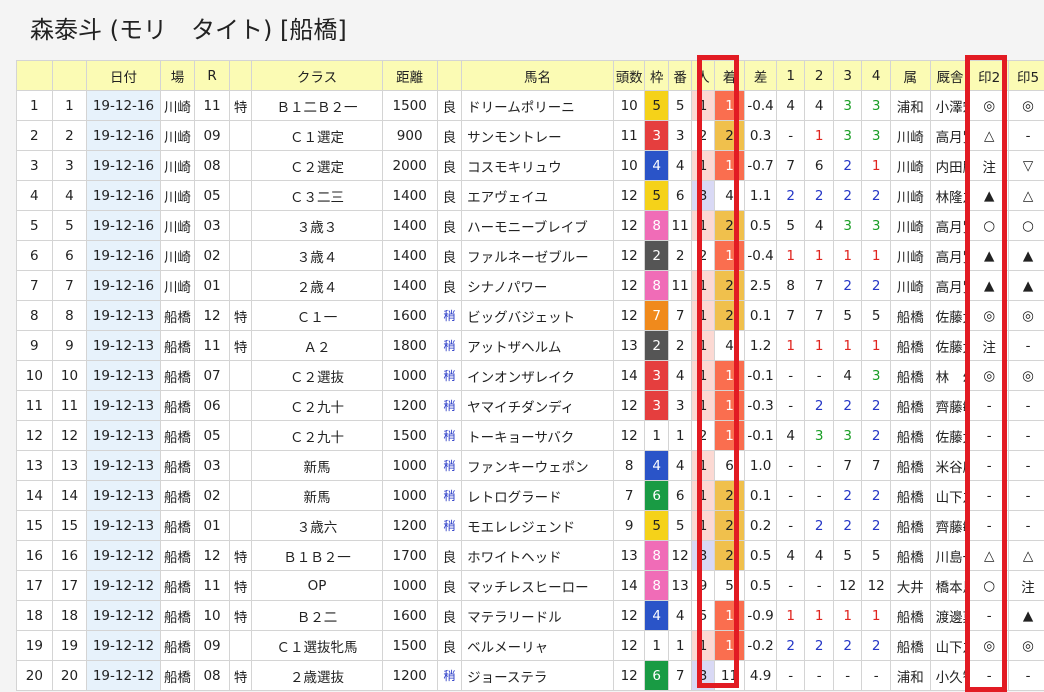 This screenshot has height=692, width=1044. Describe the element at coordinates (703, 75) in the screenshot. I see `header-ninki: 人` at that location.